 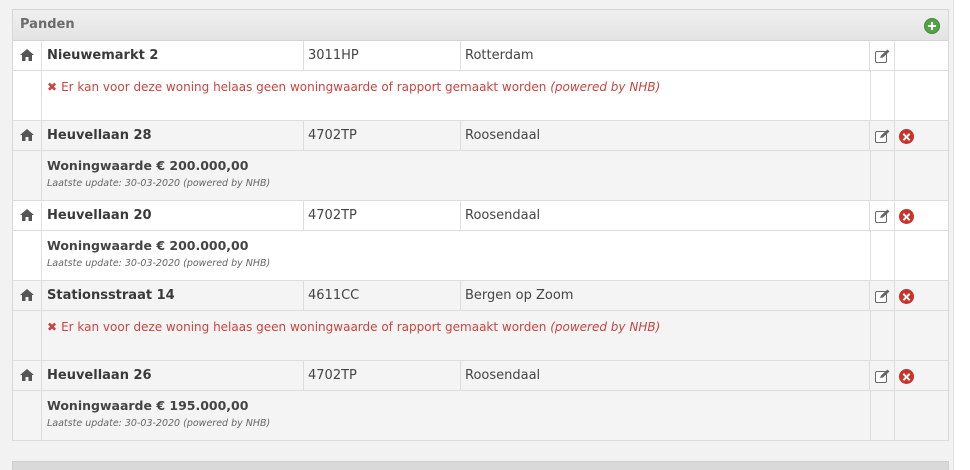 What do you see at coordinates (47, 24) in the screenshot?
I see `panel-title: Panden` at bounding box center [47, 24].